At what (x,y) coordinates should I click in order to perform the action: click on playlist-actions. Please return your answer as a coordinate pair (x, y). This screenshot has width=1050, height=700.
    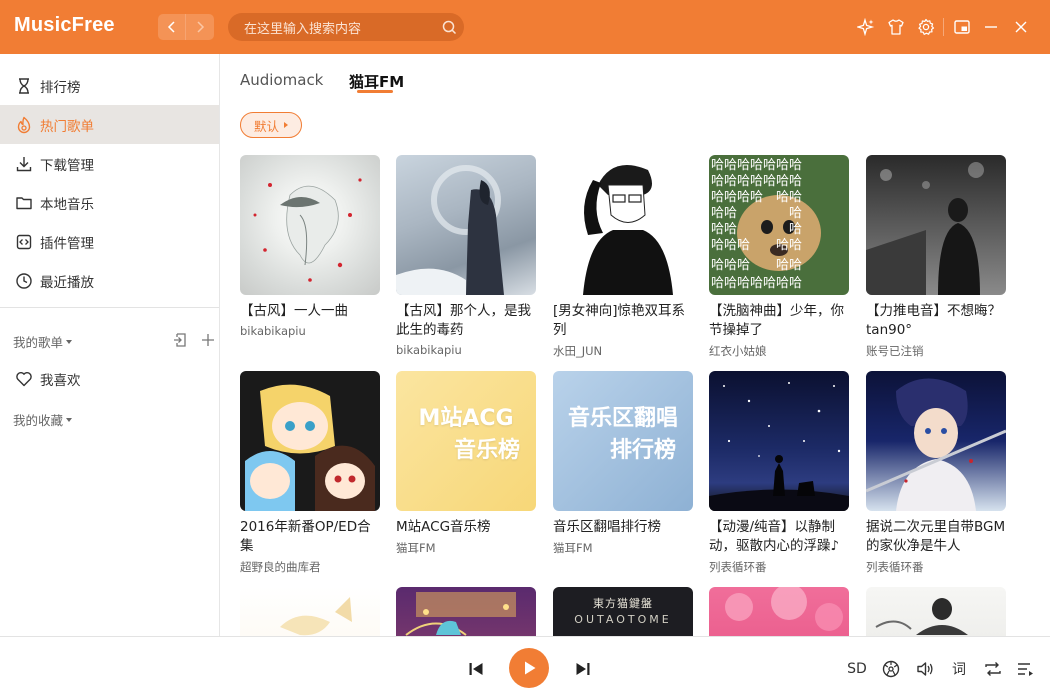
    Looking at the image, I should click on (194, 342).